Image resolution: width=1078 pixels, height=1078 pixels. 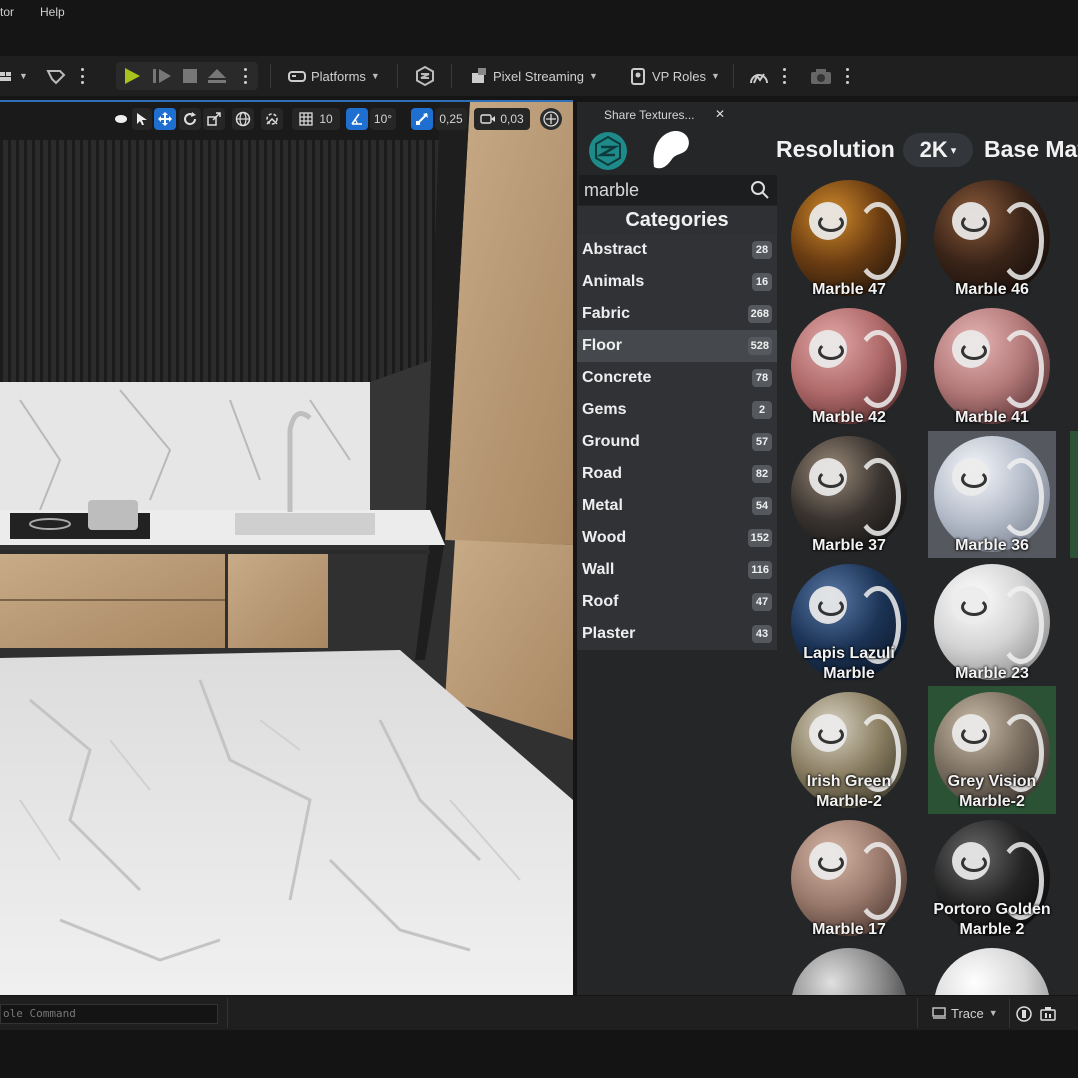 I want to click on material-tile: Marble 42, so click(x=849, y=370).